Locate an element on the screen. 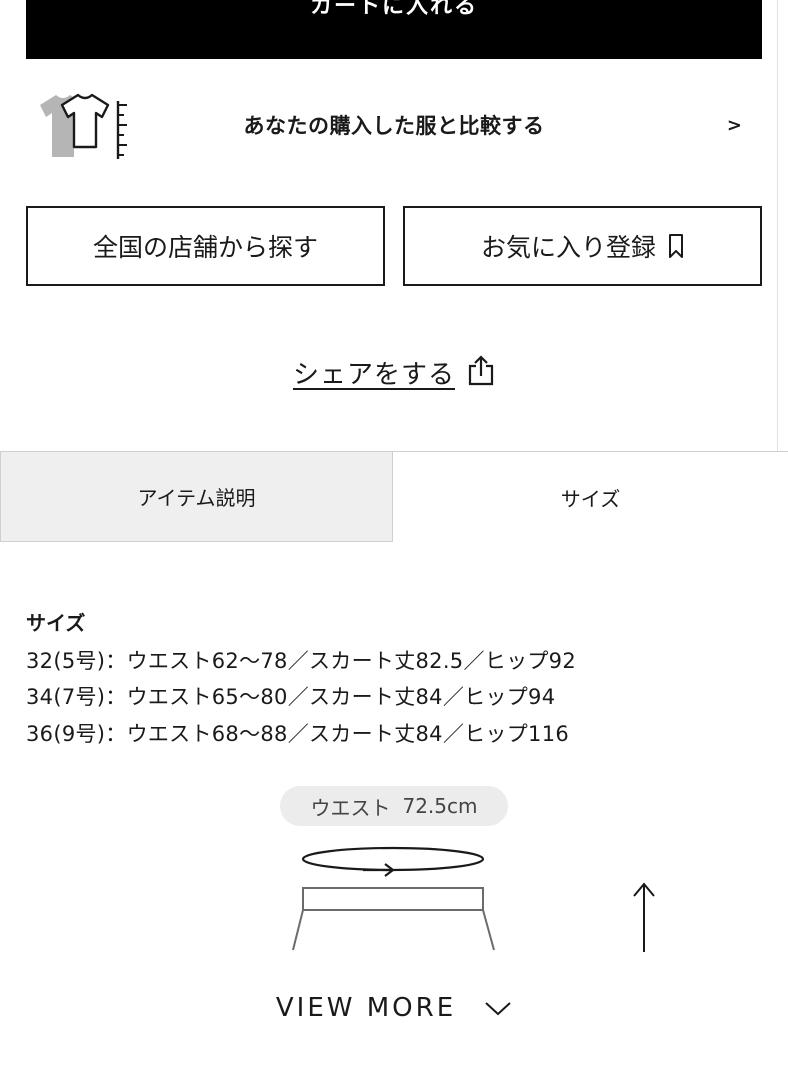 This screenshot has height=1080, width=788. favorite-label: お気に入り登録 is located at coordinates (568, 247).